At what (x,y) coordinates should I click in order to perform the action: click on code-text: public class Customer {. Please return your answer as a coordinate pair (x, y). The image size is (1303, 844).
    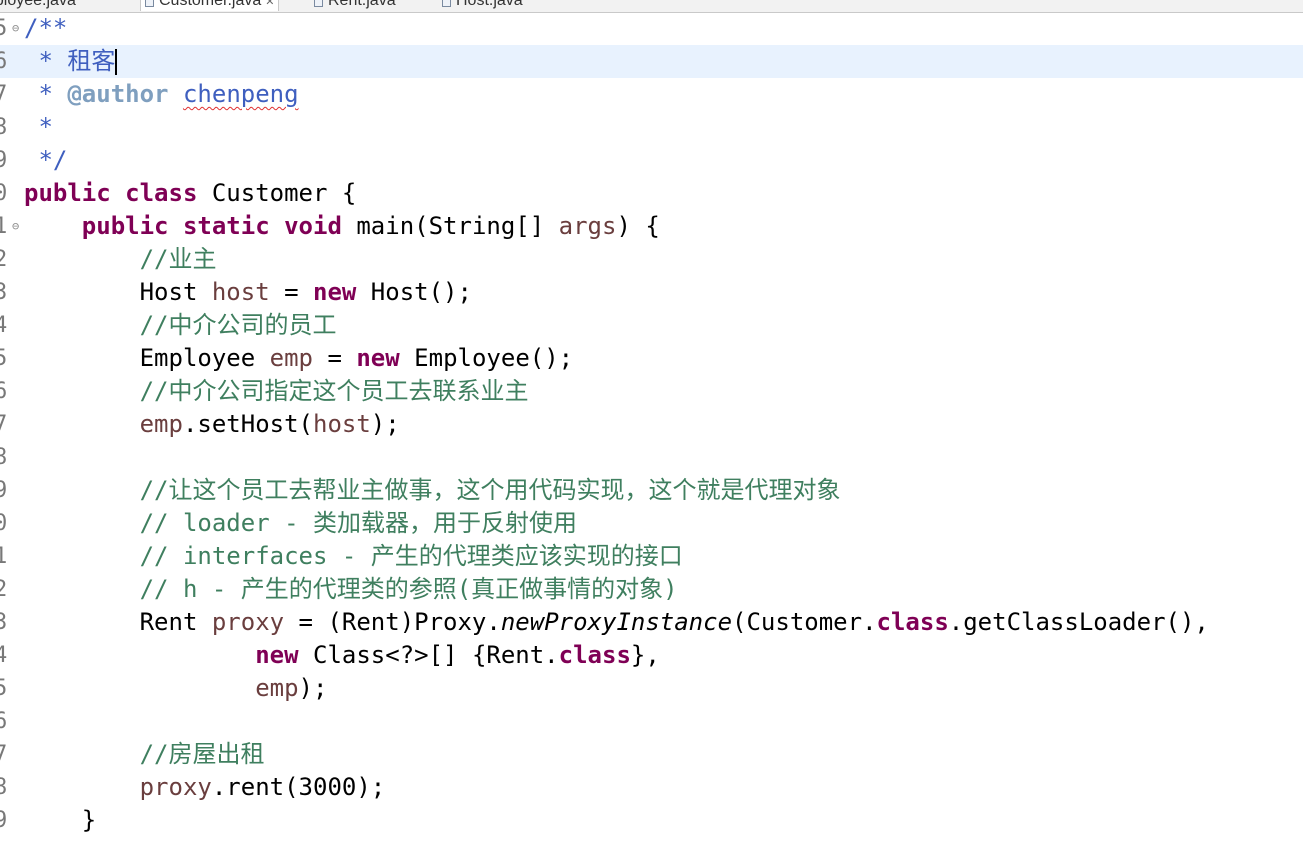
    Looking at the image, I should click on (190, 193).